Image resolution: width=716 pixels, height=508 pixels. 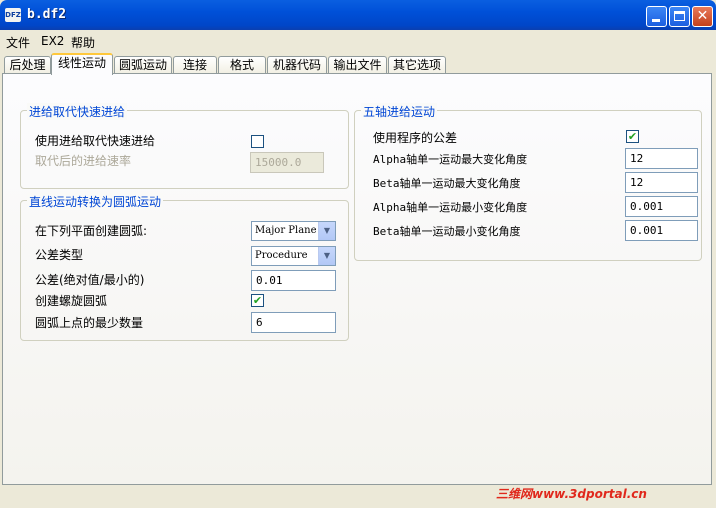 I want to click on tab-linear-motion: 线性运动, so click(x=82, y=64).